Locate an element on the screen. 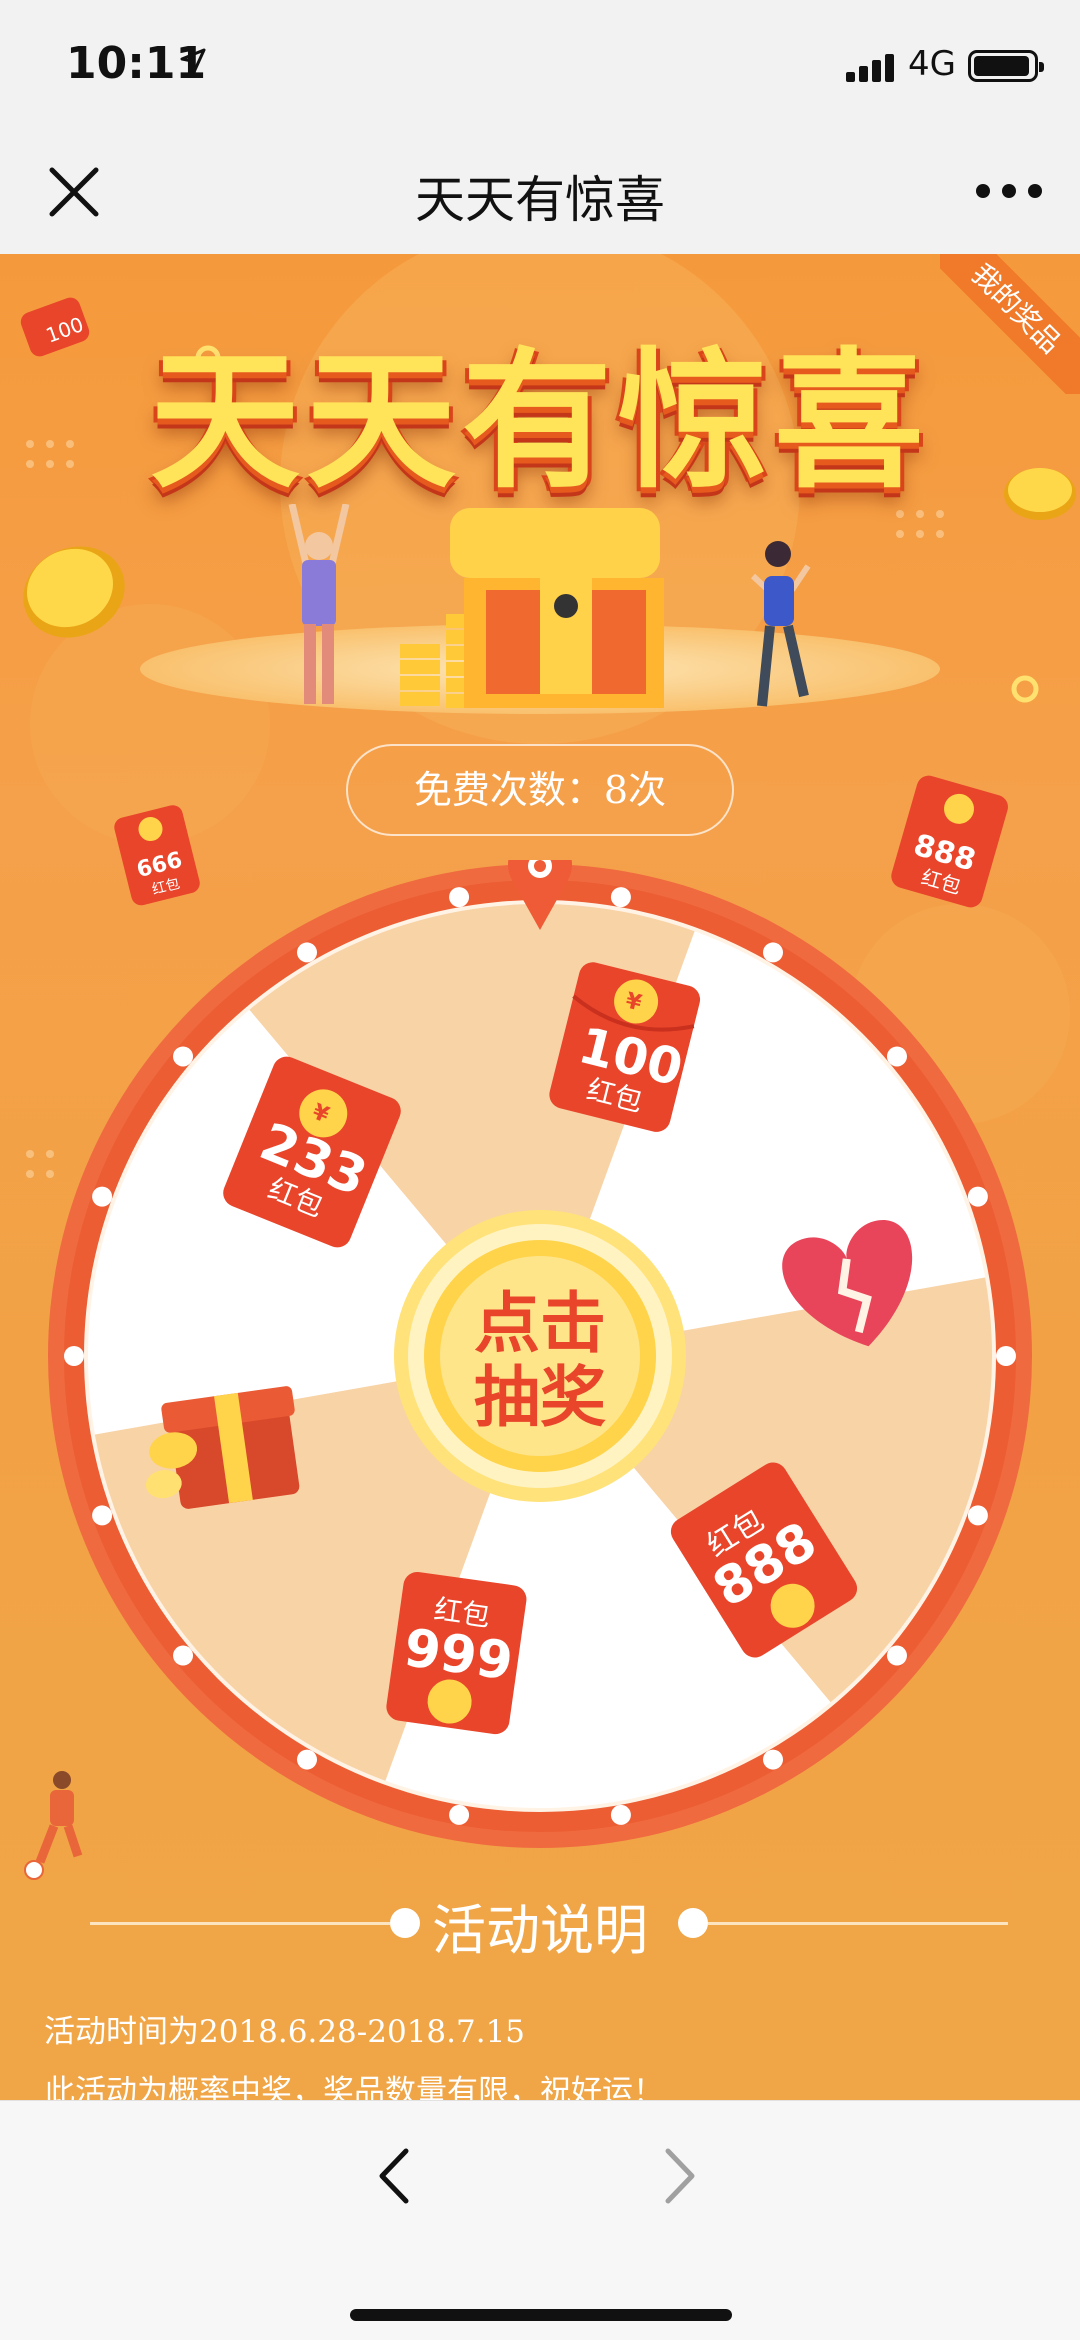  my-prizes-corner: 我的奖品 is located at coordinates (1010, 324).